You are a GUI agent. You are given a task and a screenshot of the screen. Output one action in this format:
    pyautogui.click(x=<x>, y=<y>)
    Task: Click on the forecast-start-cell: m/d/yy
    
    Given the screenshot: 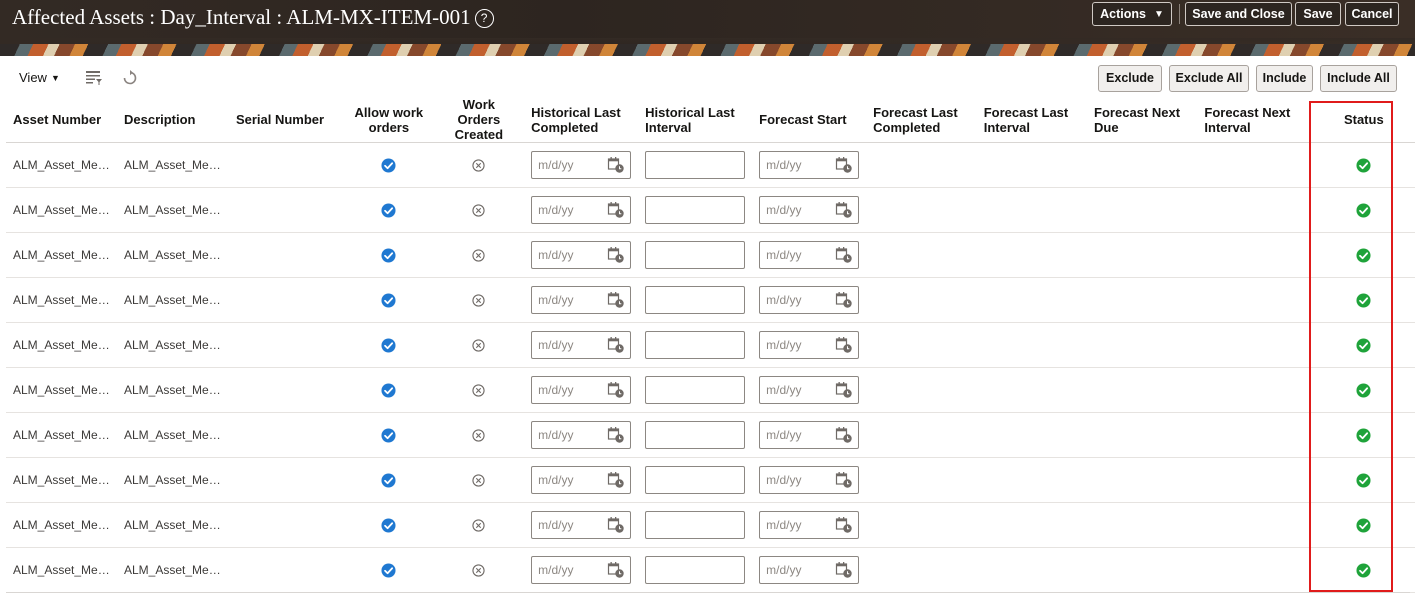 What is the action you would take?
    pyautogui.click(x=809, y=525)
    